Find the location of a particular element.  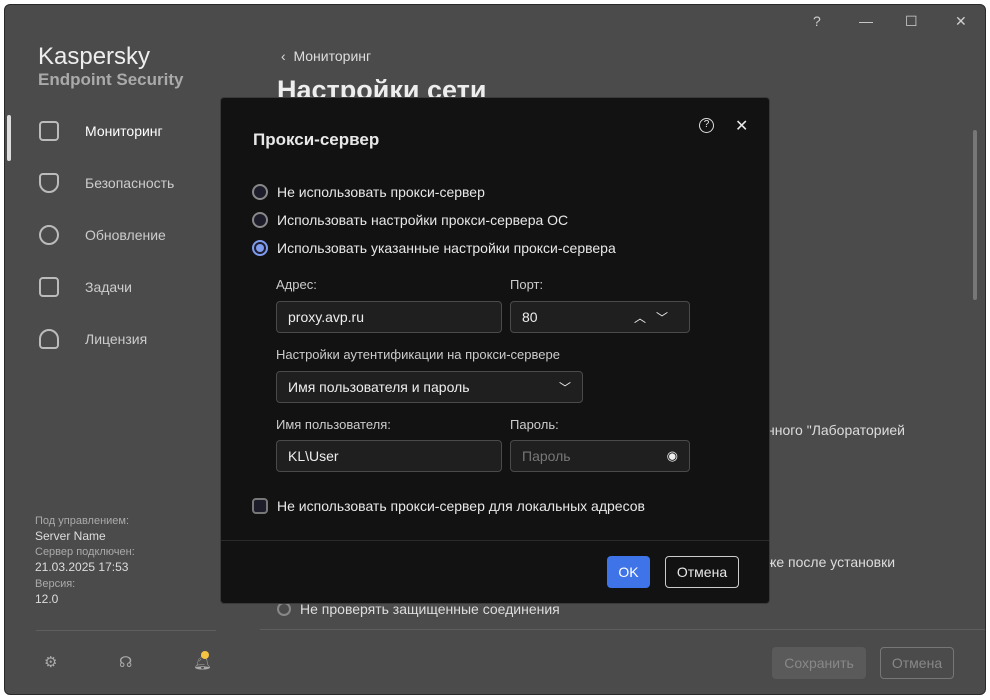

sidebar-divider is located at coordinates (126, 630).